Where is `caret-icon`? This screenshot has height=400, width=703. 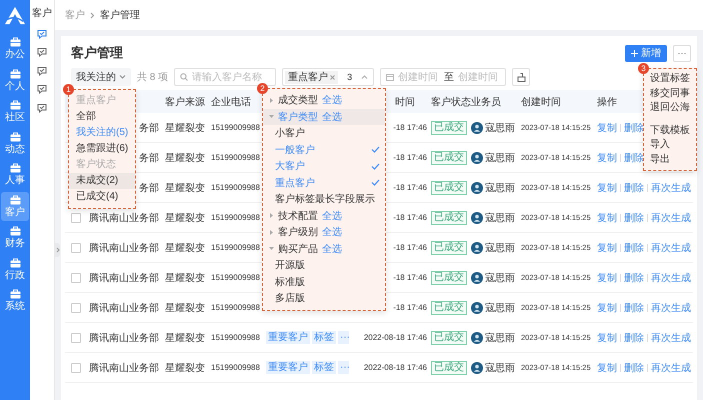 caret-icon is located at coordinates (271, 249).